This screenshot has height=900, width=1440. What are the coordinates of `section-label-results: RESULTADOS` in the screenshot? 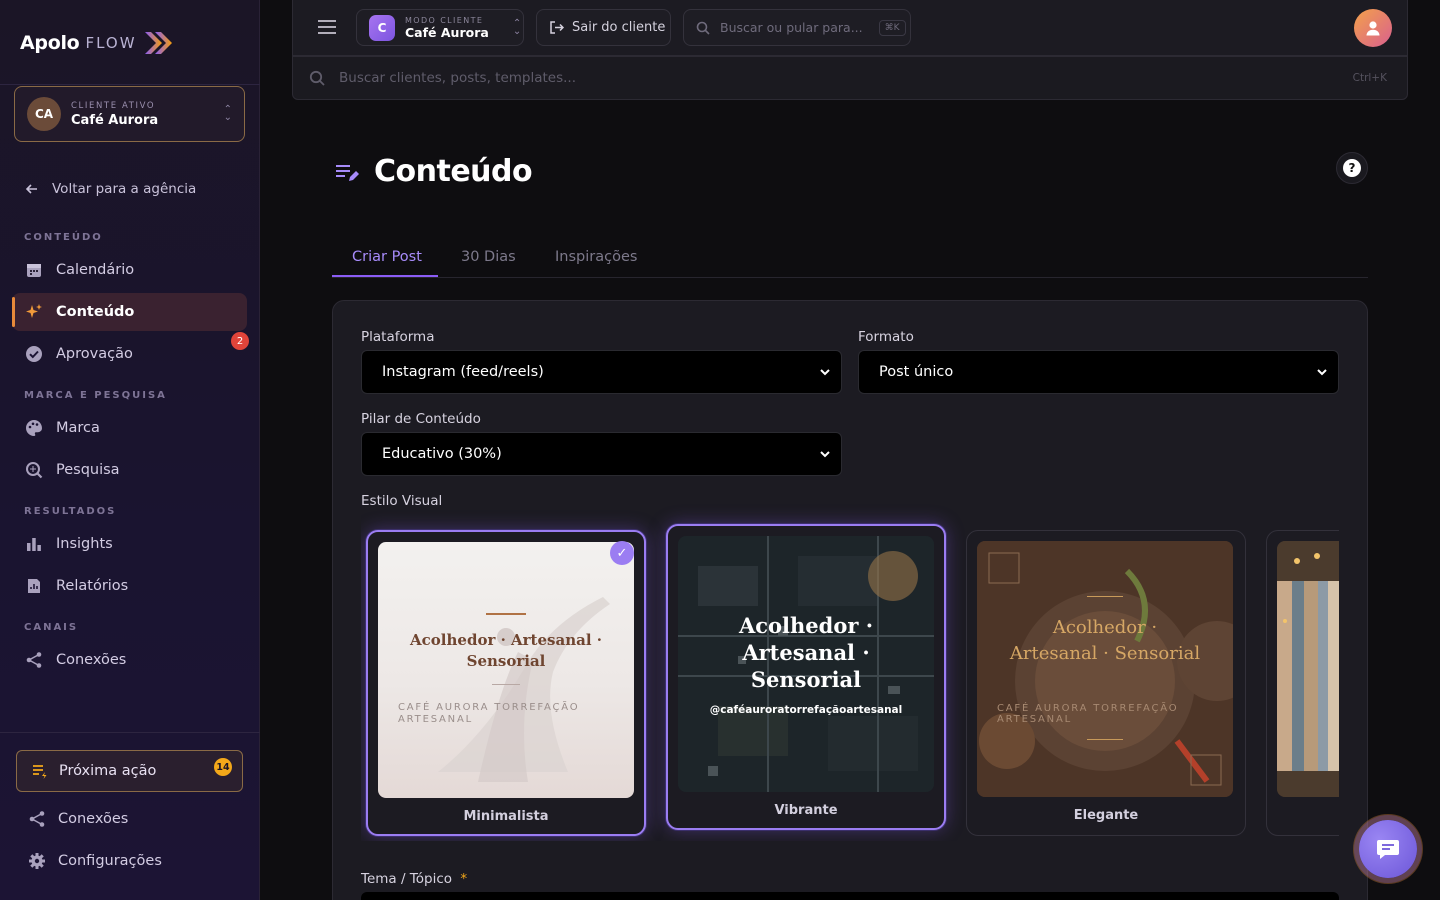 It's located at (70, 511).